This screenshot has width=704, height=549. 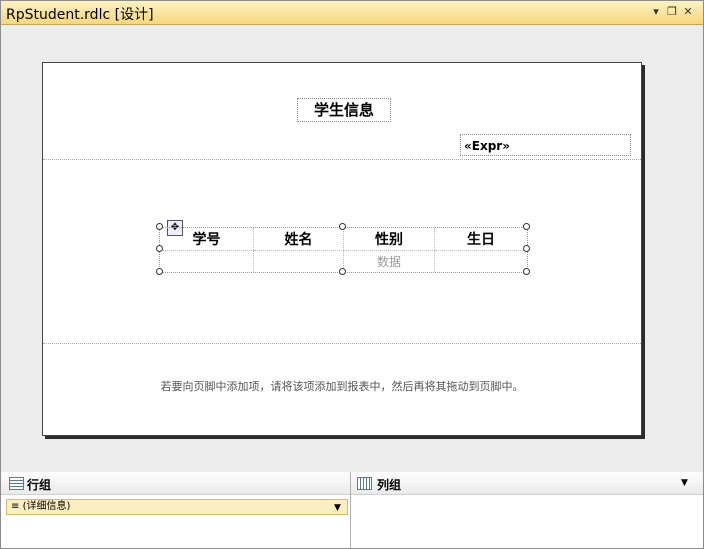 I want to click on student-table: 学号 姓名 性别 生日 数据, so click(x=343, y=250).